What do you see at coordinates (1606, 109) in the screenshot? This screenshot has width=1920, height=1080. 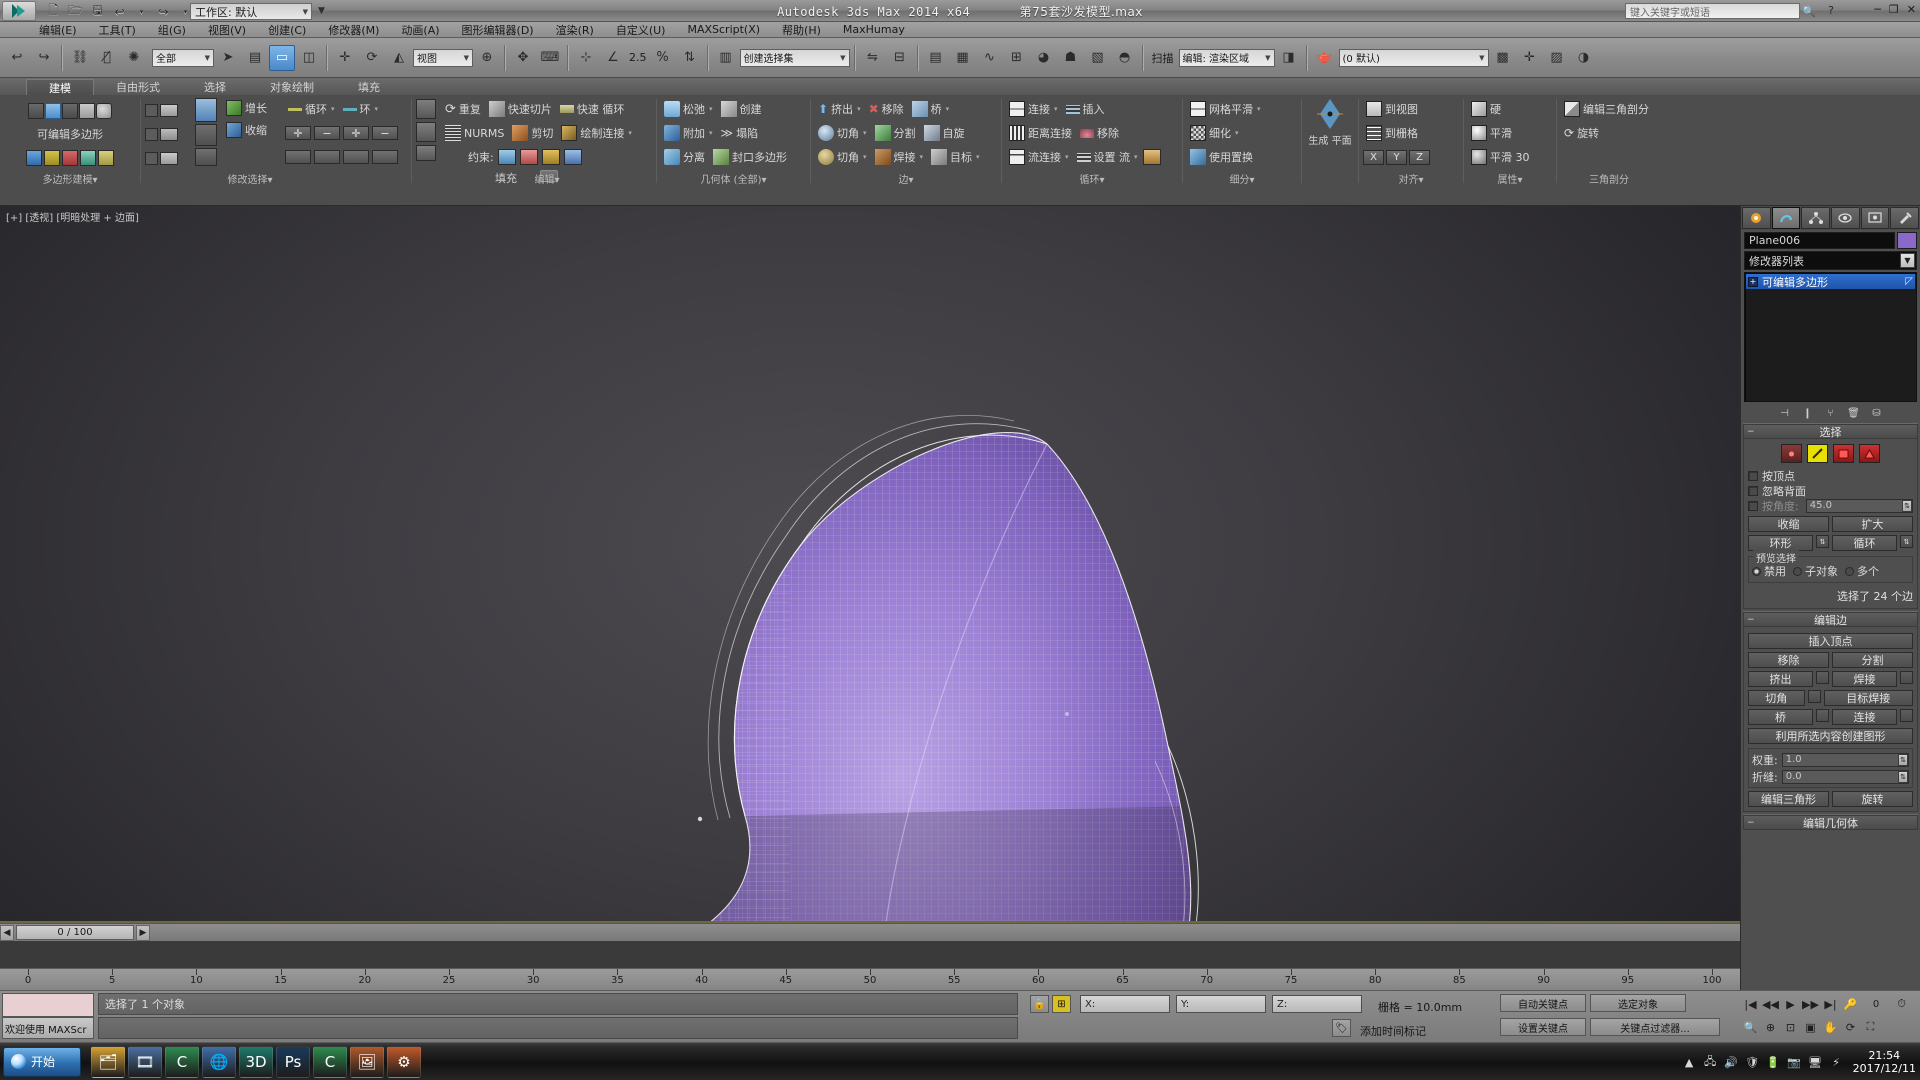 I see `ribbon-item-edit-triangulation: 编辑三角剖分` at bounding box center [1606, 109].